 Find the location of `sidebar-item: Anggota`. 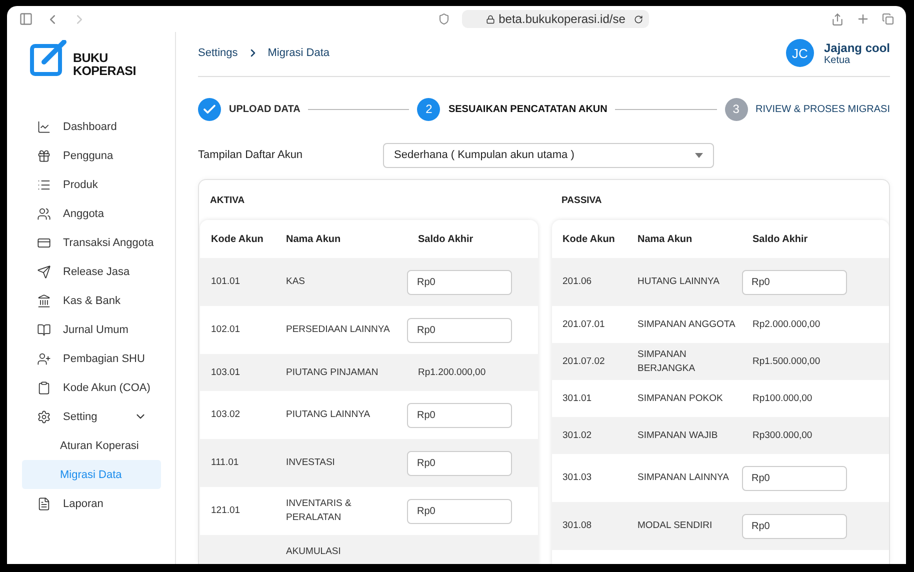

sidebar-item: Anggota is located at coordinates (91, 213).